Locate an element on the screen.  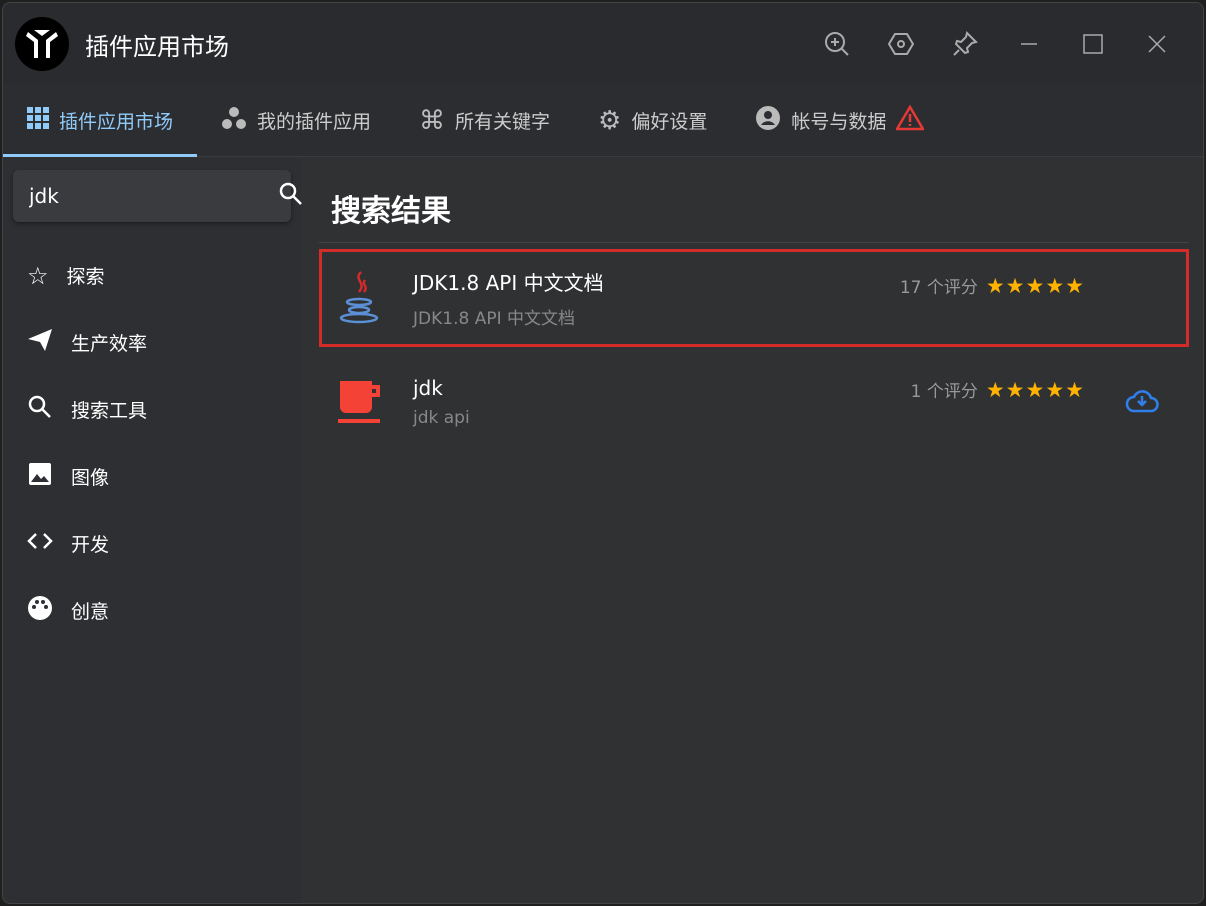
gear-icon: ⚙ is located at coordinates (610, 120).